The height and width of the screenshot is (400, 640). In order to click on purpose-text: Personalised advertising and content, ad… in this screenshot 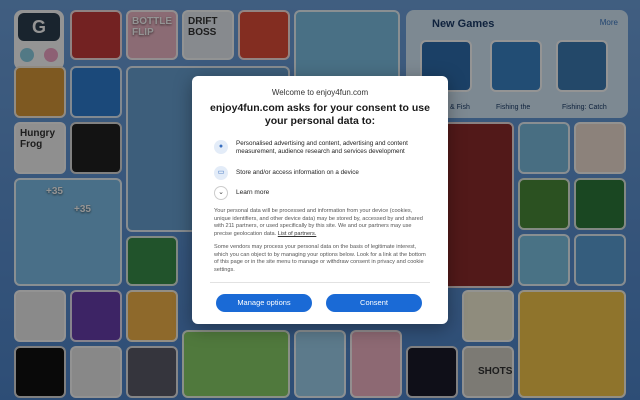, I will do `click(322, 148)`.